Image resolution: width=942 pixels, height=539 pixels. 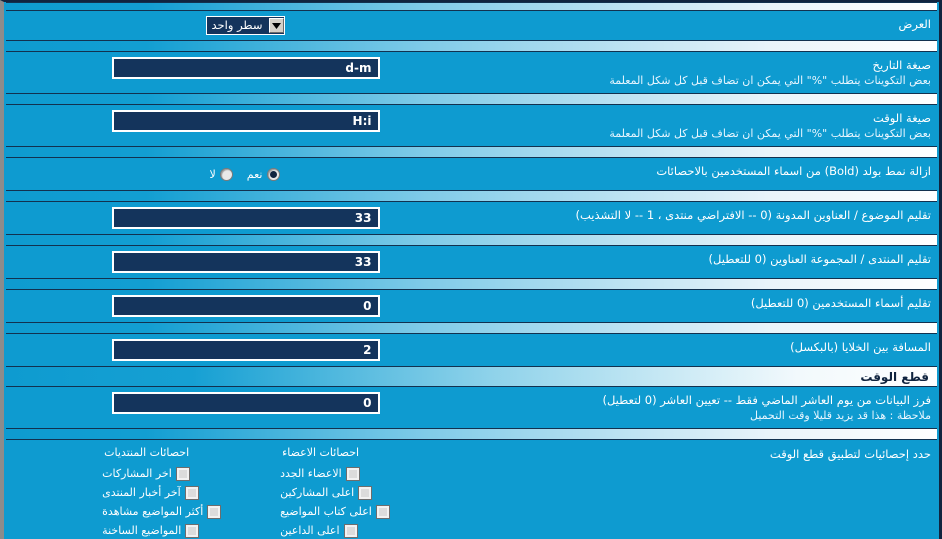 What do you see at coordinates (310, 530) in the screenshot?
I see `checkbox-label: اعلى الداعين` at bounding box center [310, 530].